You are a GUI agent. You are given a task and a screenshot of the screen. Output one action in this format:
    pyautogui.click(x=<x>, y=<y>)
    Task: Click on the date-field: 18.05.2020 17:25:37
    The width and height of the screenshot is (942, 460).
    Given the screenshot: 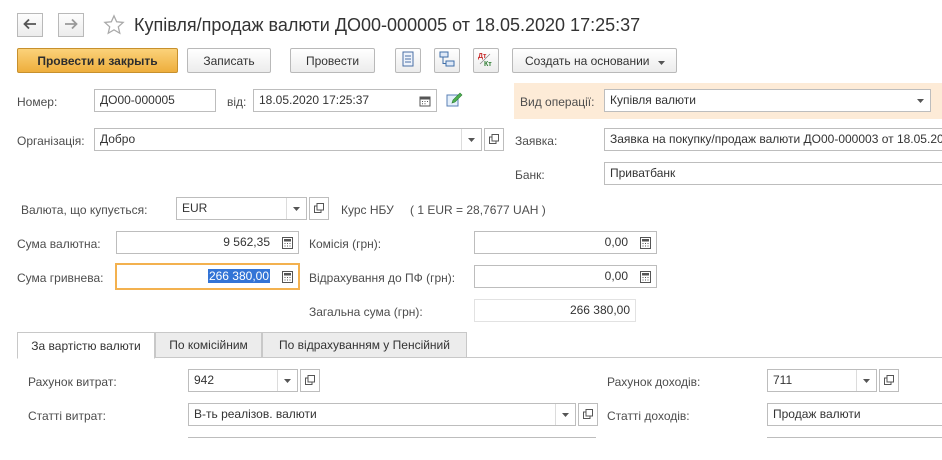 What is the action you would take?
    pyautogui.click(x=345, y=100)
    